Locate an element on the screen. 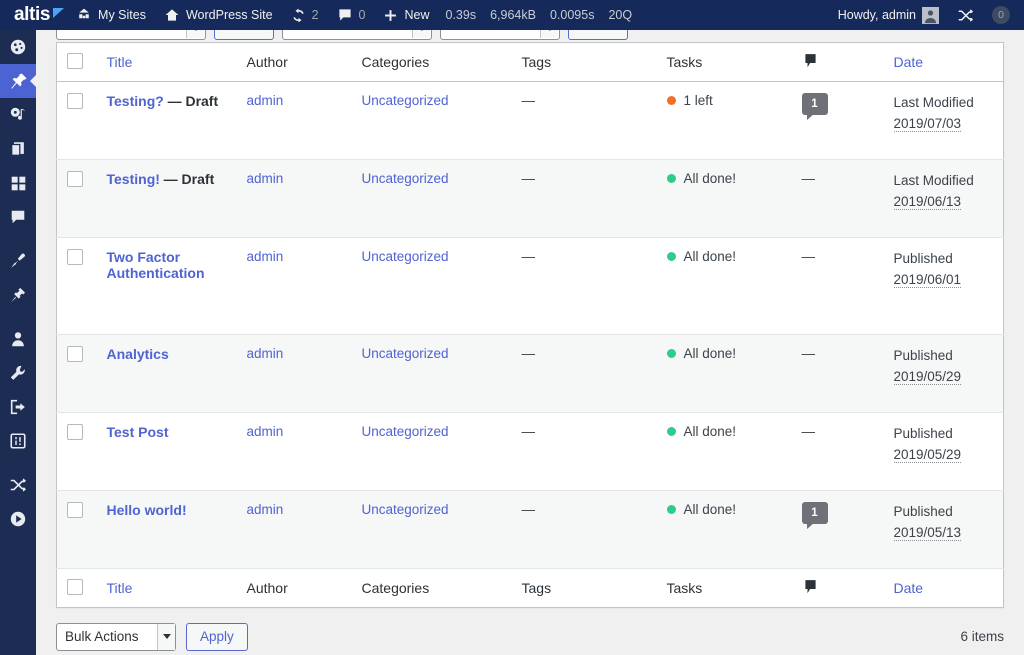 The width and height of the screenshot is (1024, 655). sidebar-item-play is located at coordinates (18, 519).